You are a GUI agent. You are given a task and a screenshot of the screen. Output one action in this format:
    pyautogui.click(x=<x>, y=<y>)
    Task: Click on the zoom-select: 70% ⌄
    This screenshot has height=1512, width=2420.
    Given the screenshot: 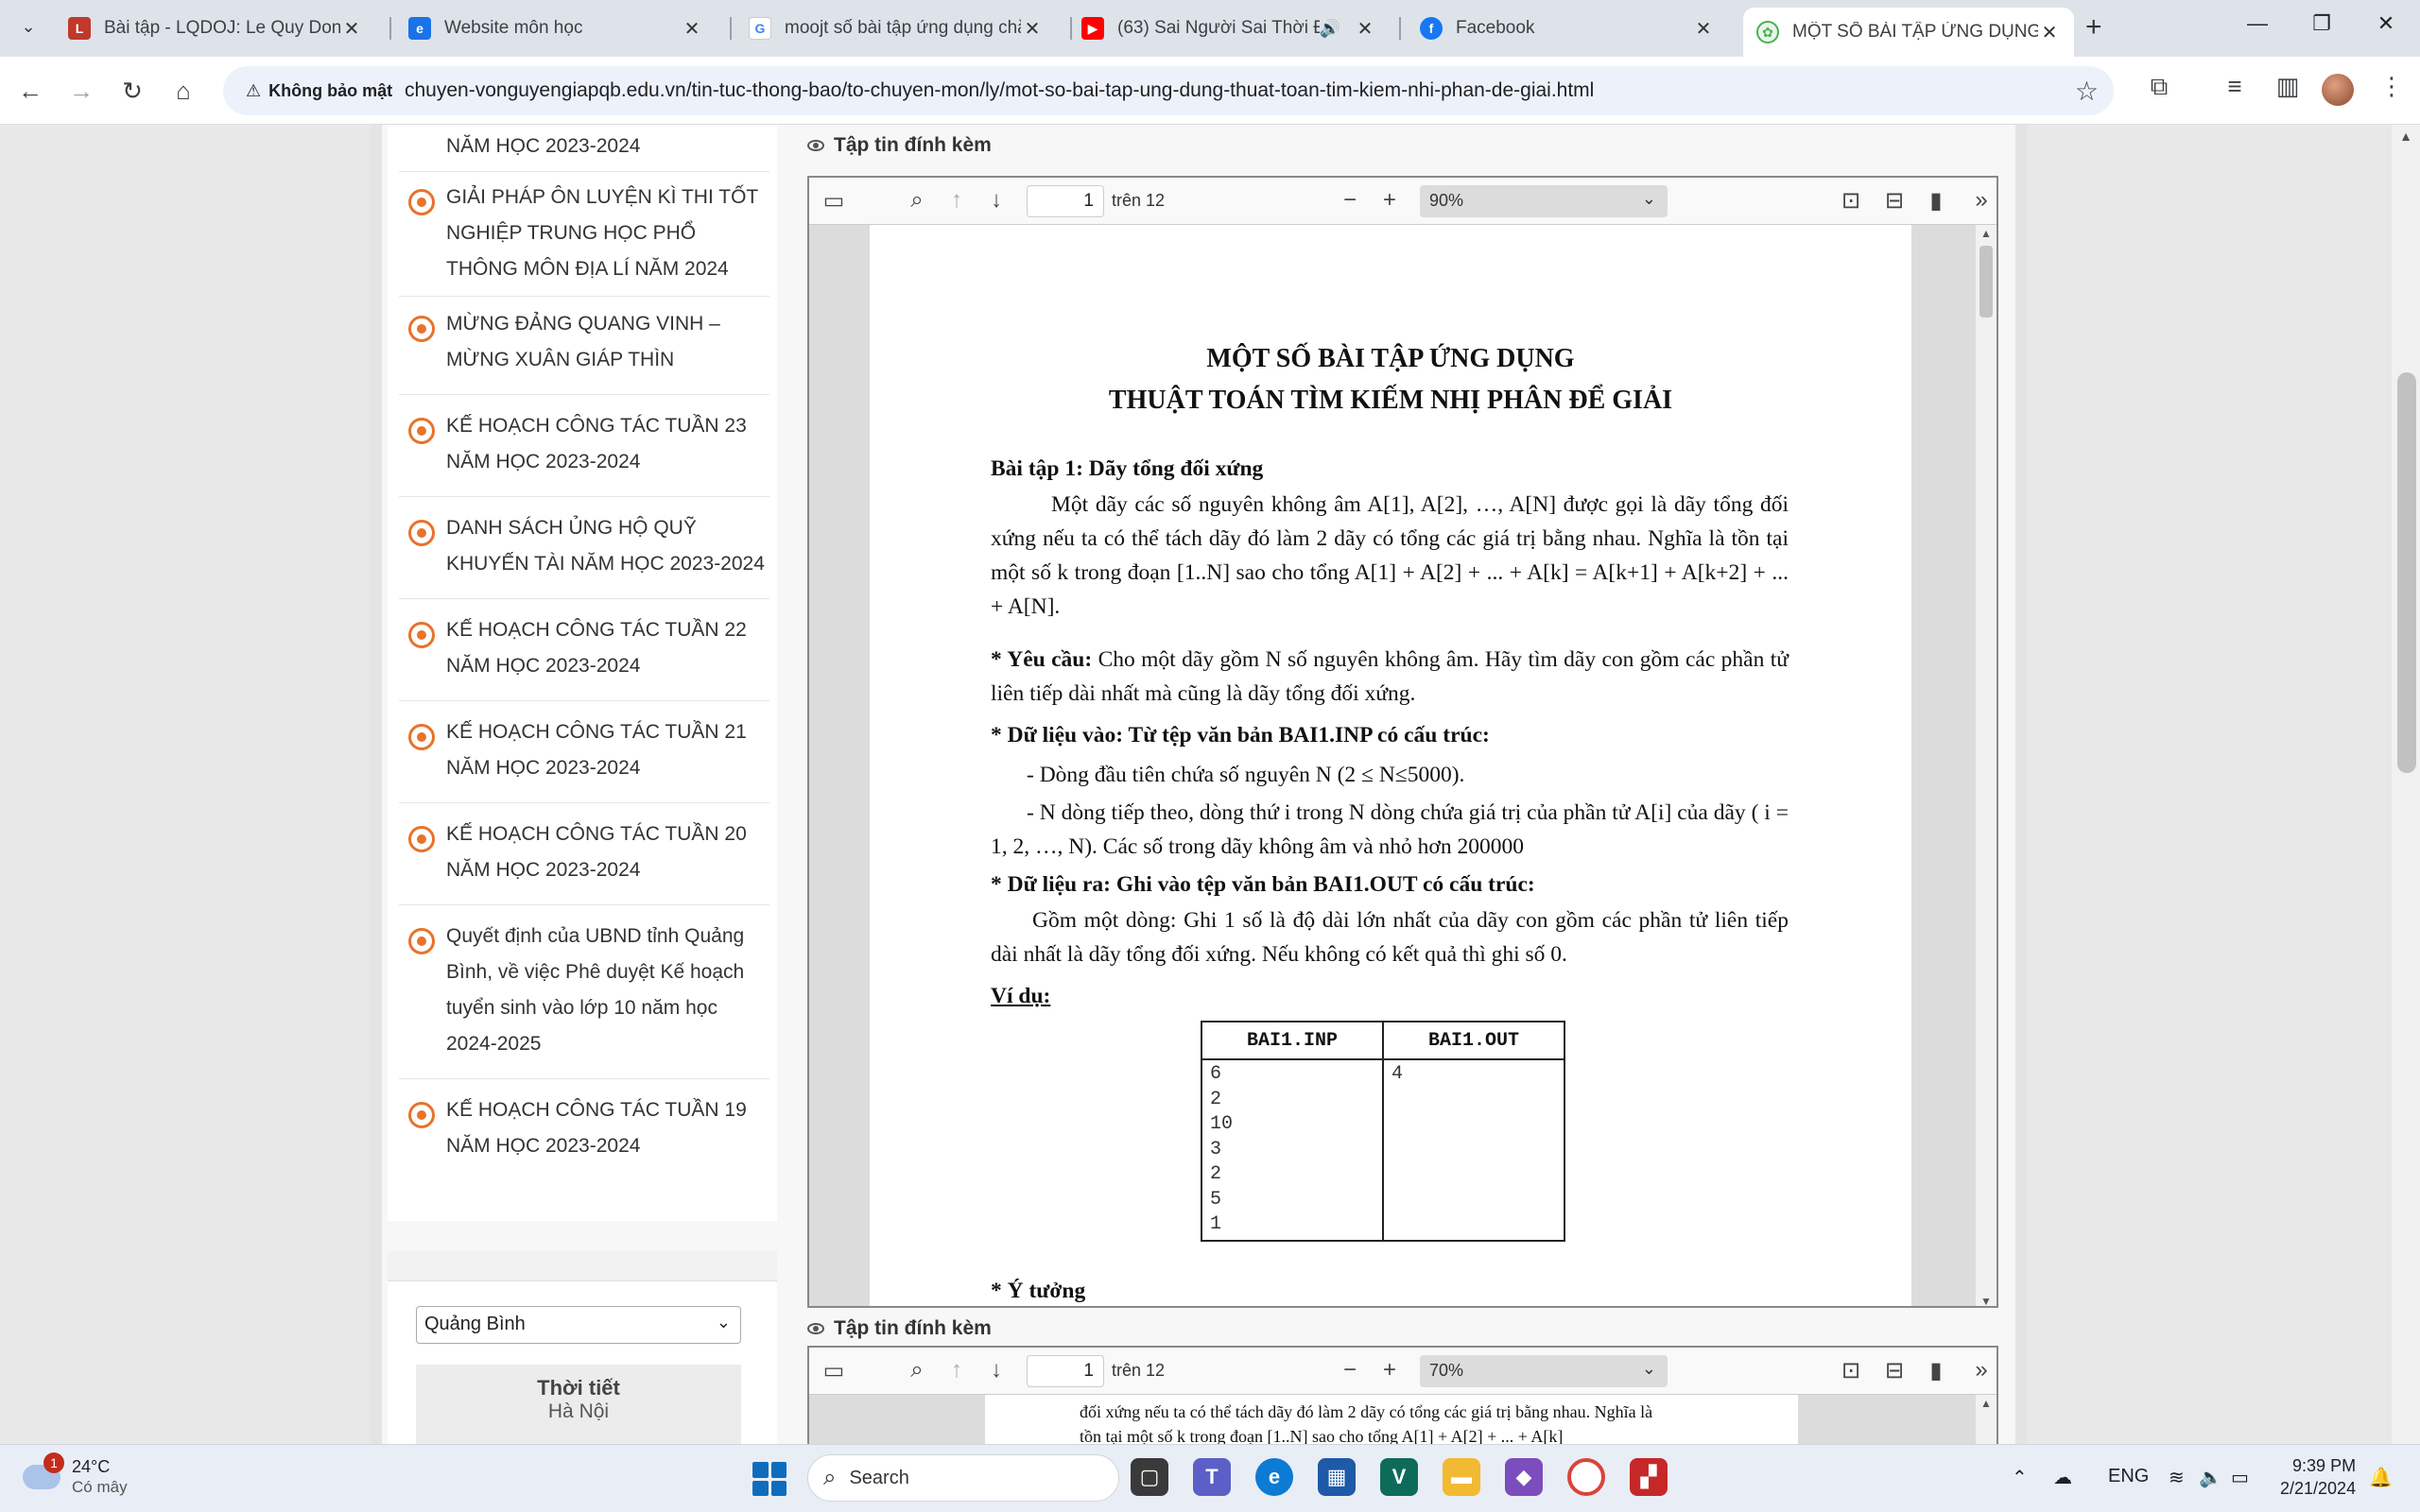 What is the action you would take?
    pyautogui.click(x=1544, y=1371)
    